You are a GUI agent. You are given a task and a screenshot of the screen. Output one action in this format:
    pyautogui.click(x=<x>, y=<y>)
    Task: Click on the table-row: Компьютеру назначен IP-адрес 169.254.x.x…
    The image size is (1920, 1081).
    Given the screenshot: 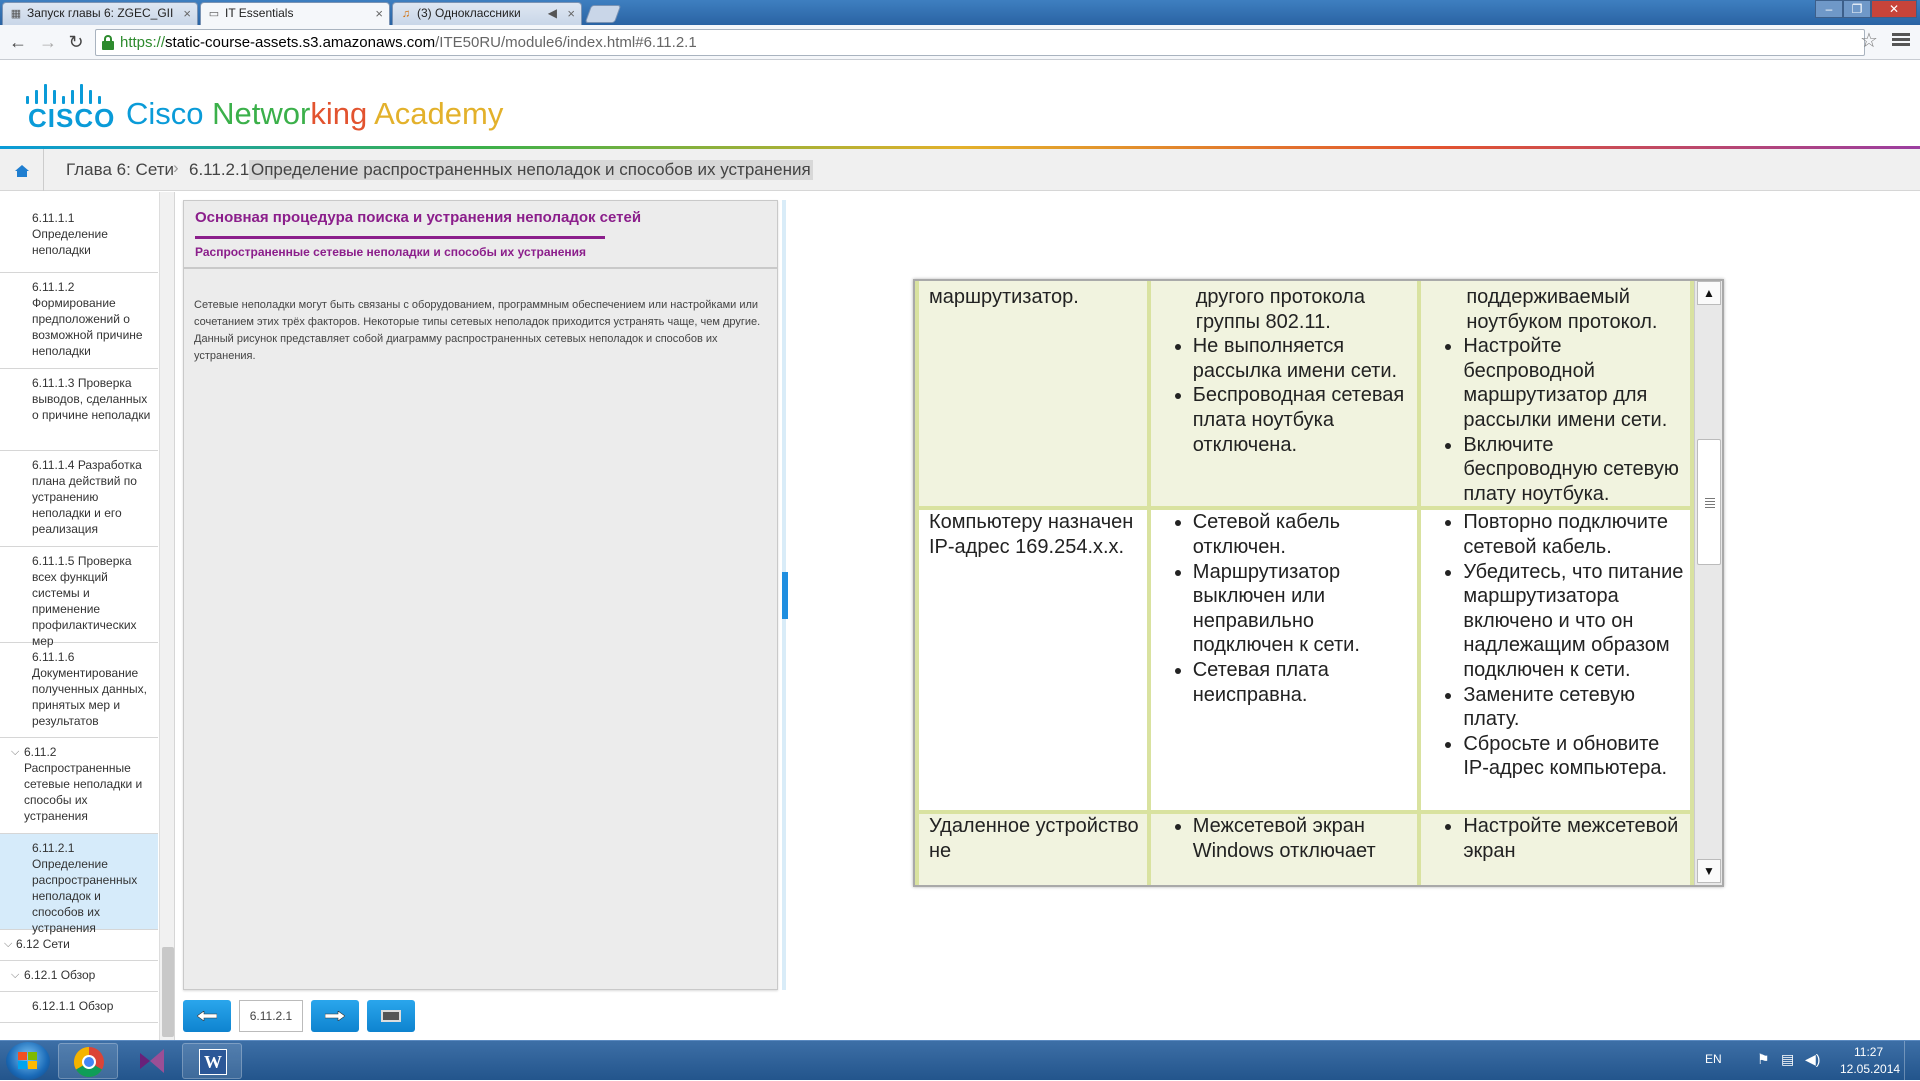 What is the action you would take?
    pyautogui.click(x=1304, y=660)
    